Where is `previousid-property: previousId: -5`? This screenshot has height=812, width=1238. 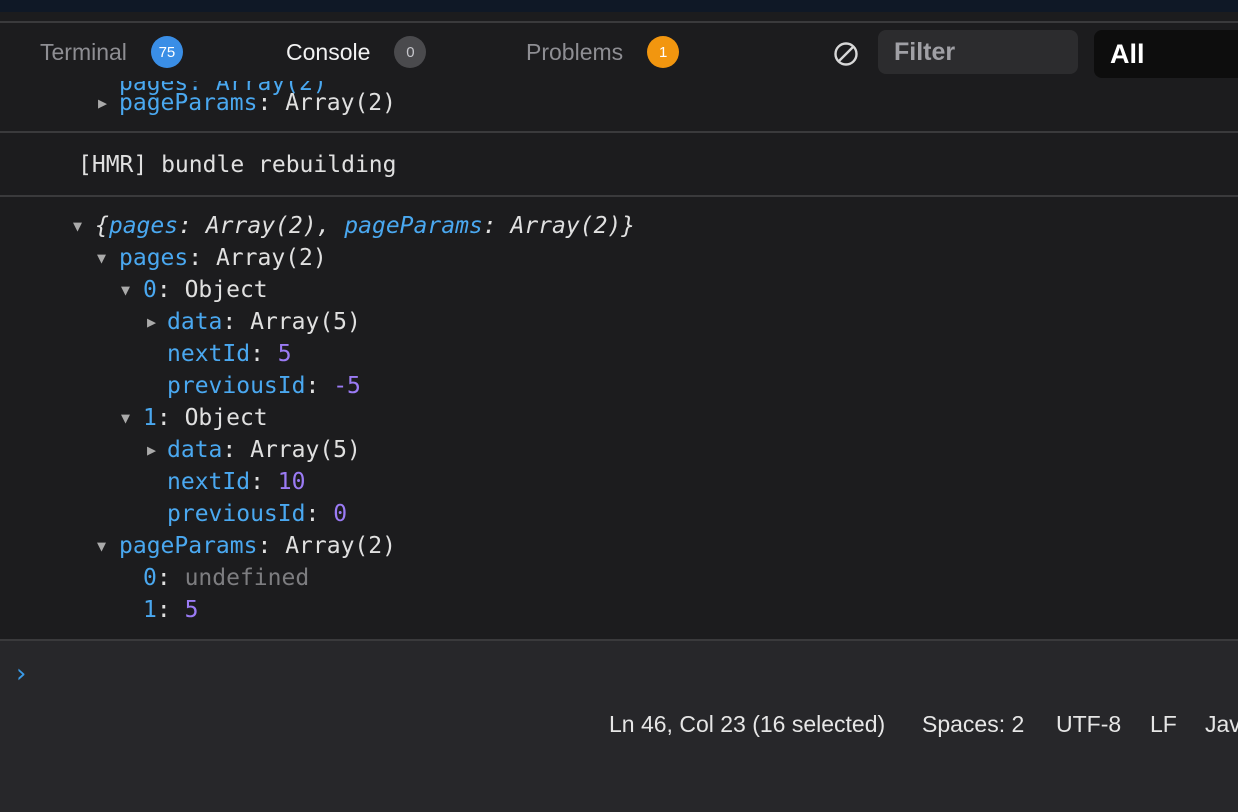 previousid-property: previousId: -5 is located at coordinates (264, 386).